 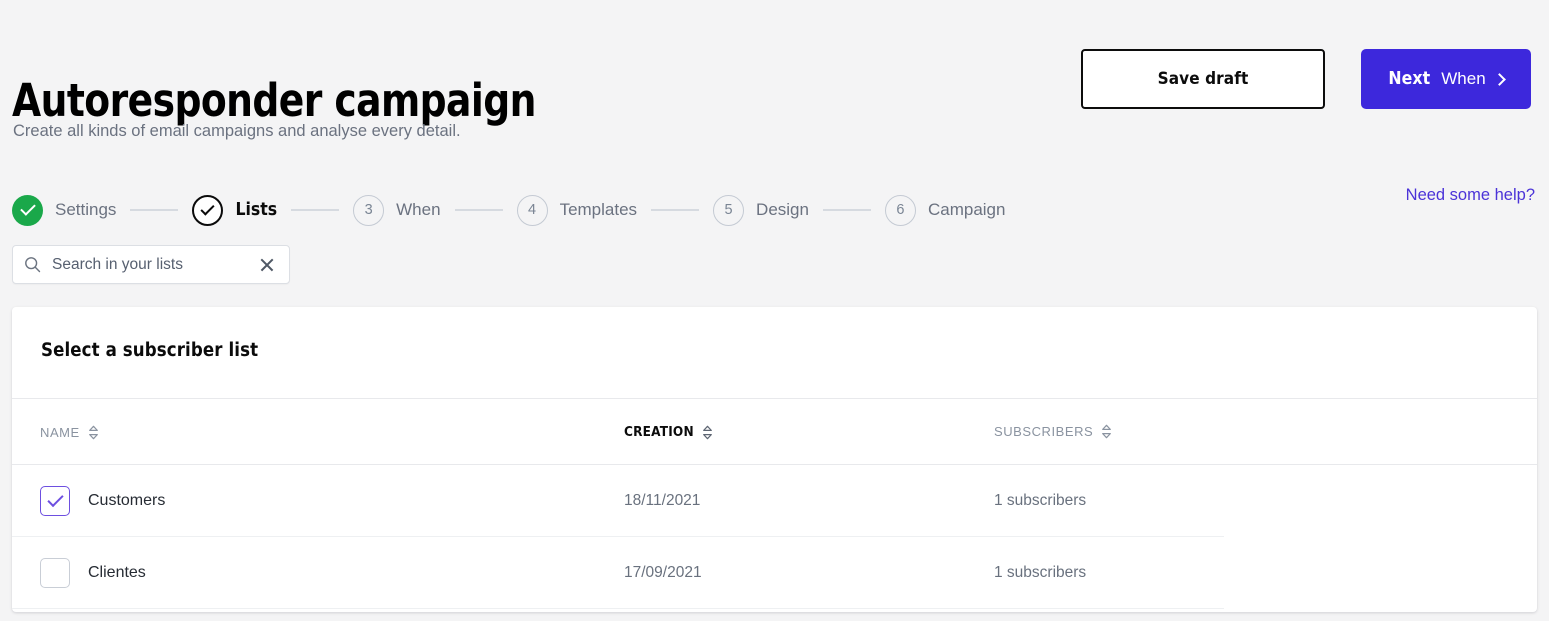 What do you see at coordinates (274, 101) in the screenshot?
I see `page-title: Autoresponder campaign` at bounding box center [274, 101].